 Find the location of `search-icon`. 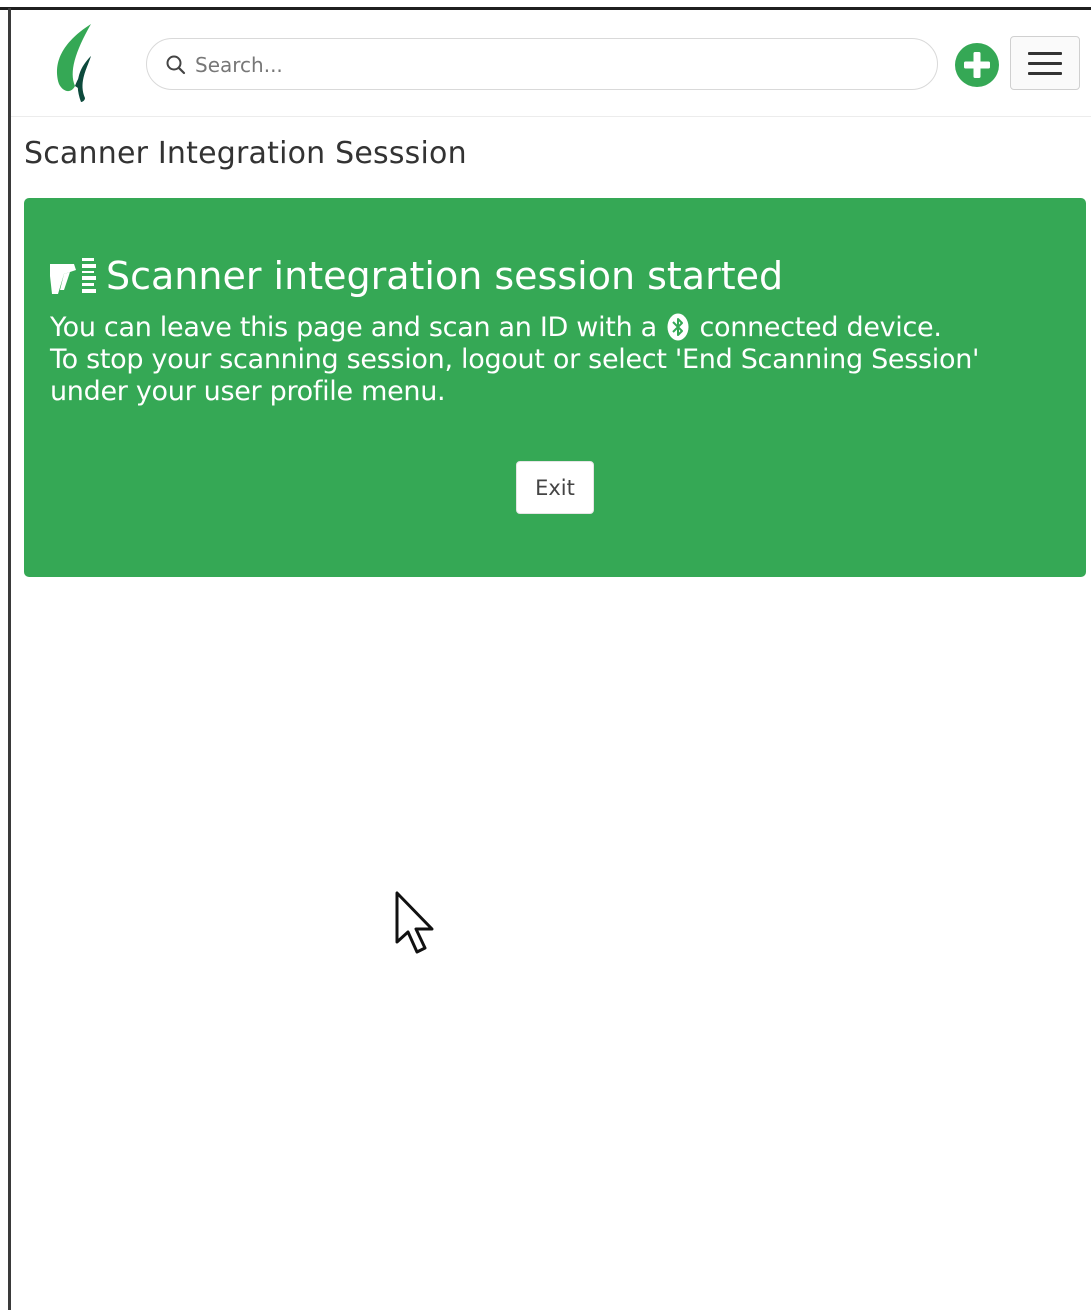

search-icon is located at coordinates (176, 65).